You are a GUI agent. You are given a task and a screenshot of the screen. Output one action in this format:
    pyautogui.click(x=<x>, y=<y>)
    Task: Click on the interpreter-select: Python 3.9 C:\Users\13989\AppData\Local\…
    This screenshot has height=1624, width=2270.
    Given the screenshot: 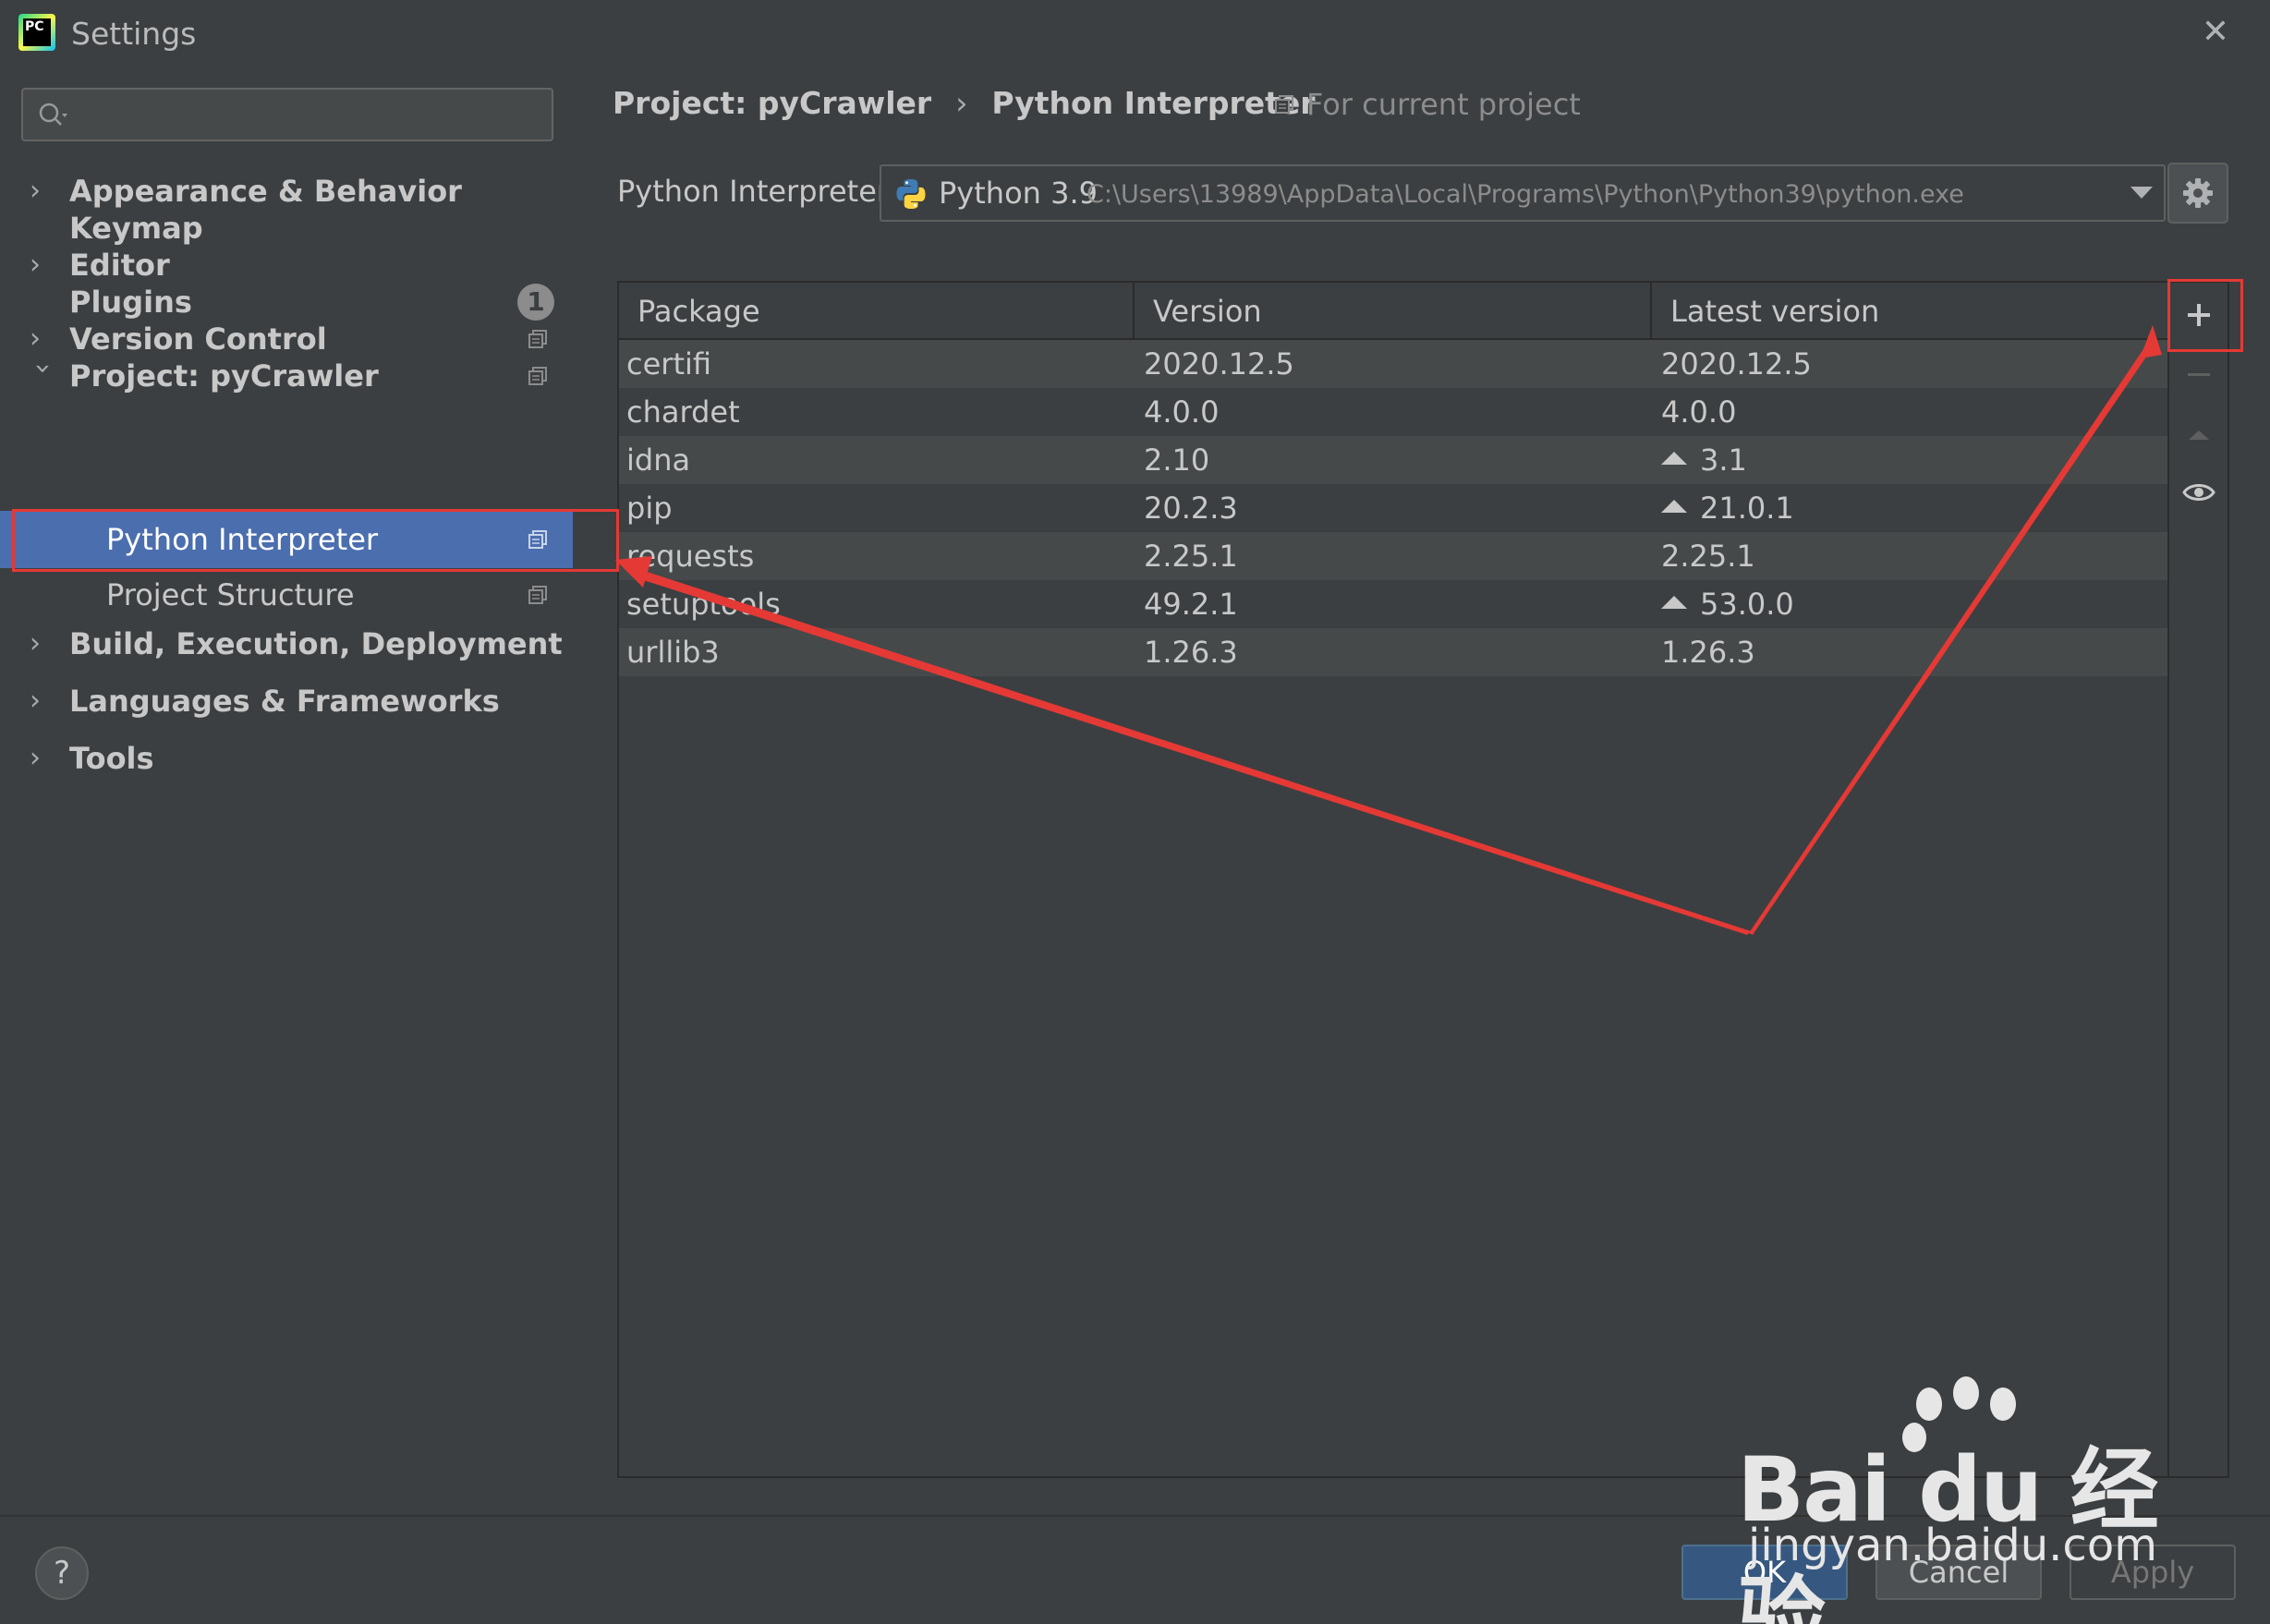 What is the action you would take?
    pyautogui.click(x=1523, y=193)
    